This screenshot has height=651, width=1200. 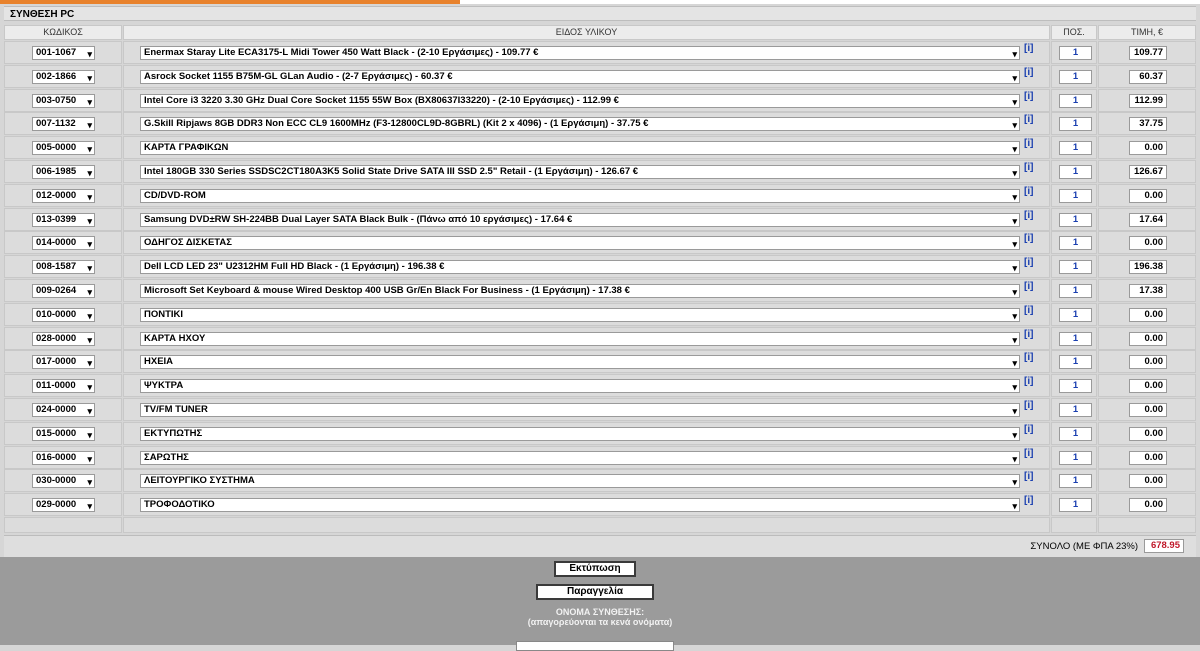 I want to click on code-select: 029-0000 ▾, so click(x=63, y=505).